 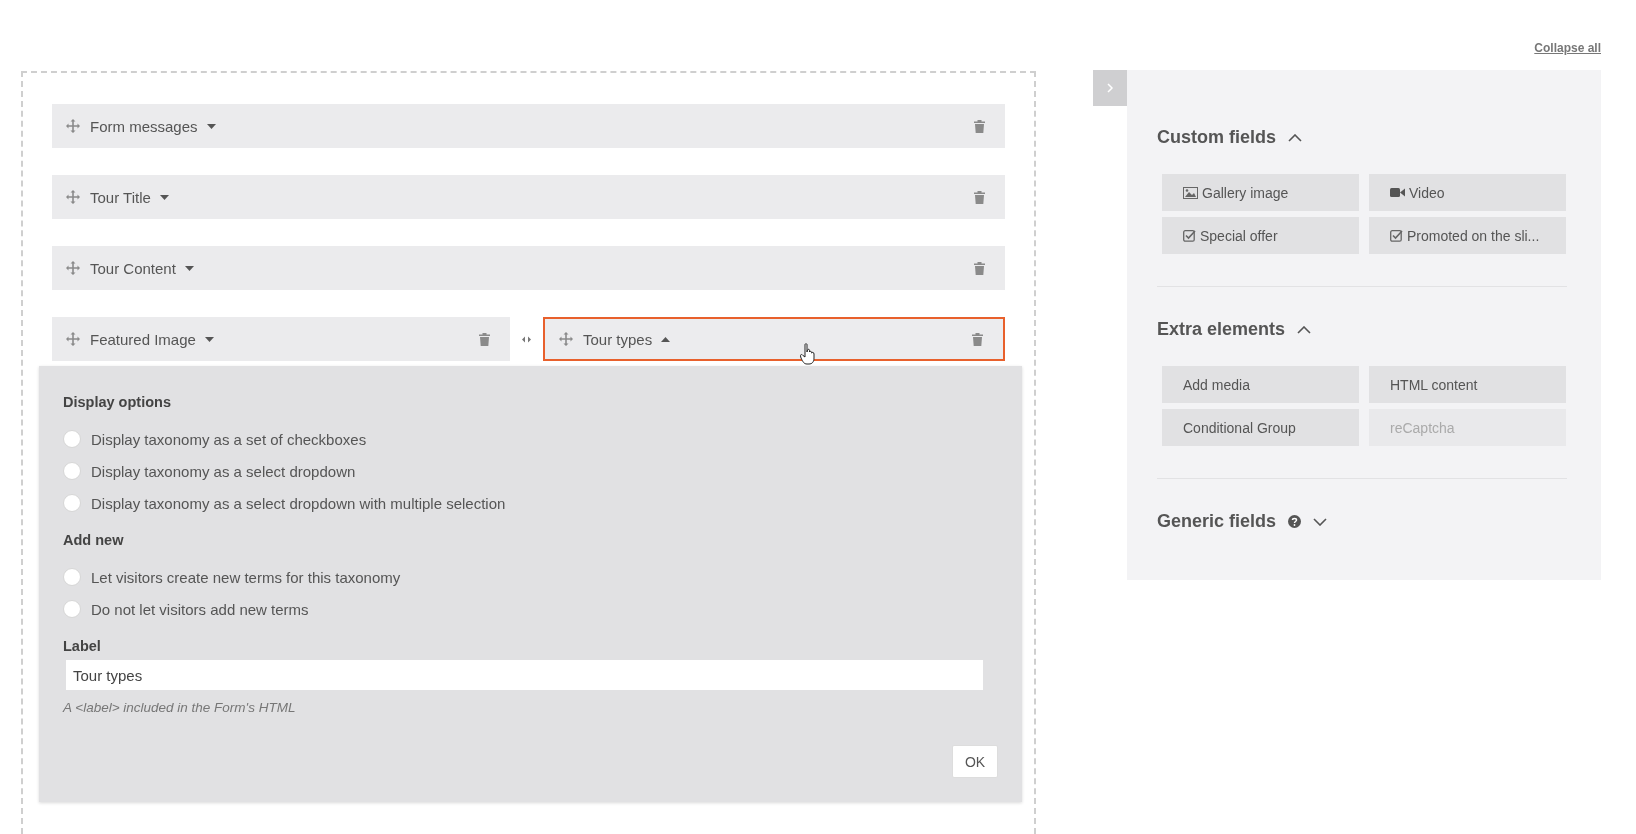 What do you see at coordinates (120, 197) in the screenshot?
I see `field-label: Tour Title` at bounding box center [120, 197].